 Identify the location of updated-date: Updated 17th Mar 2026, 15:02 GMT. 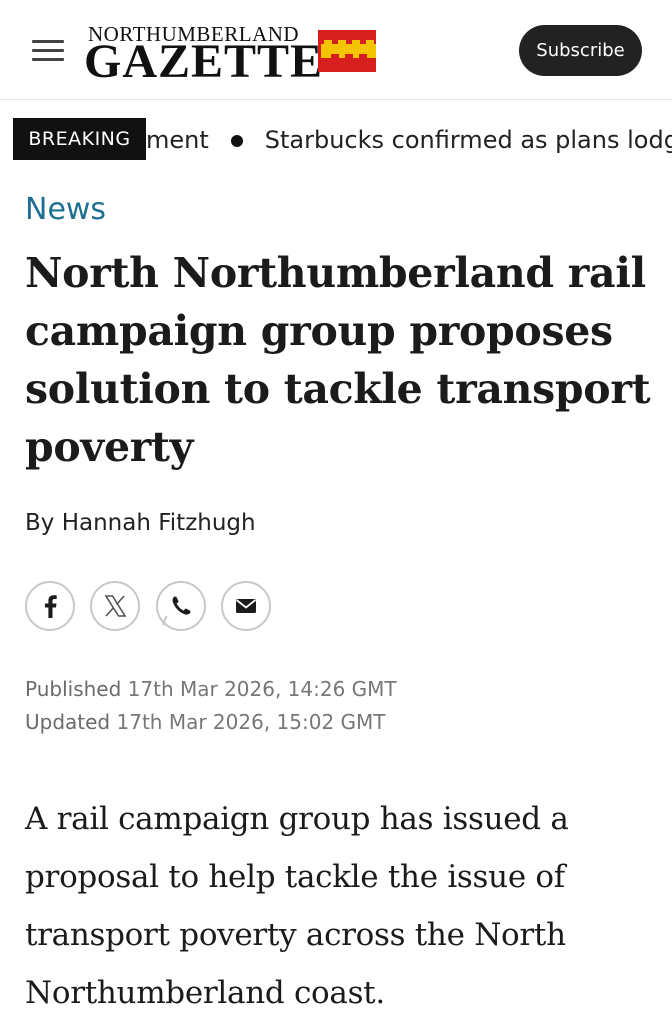
(205, 722).